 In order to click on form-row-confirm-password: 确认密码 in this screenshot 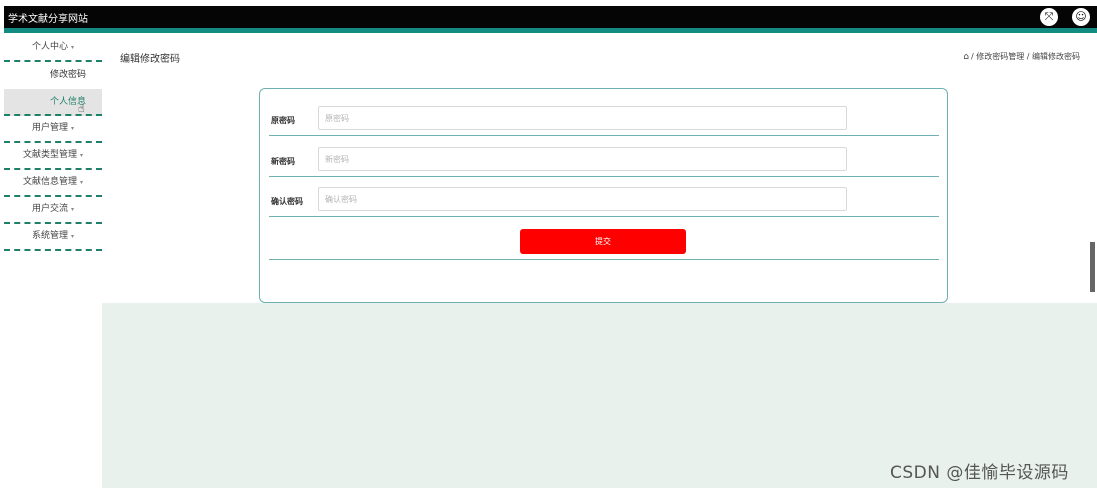, I will do `click(604, 202)`.